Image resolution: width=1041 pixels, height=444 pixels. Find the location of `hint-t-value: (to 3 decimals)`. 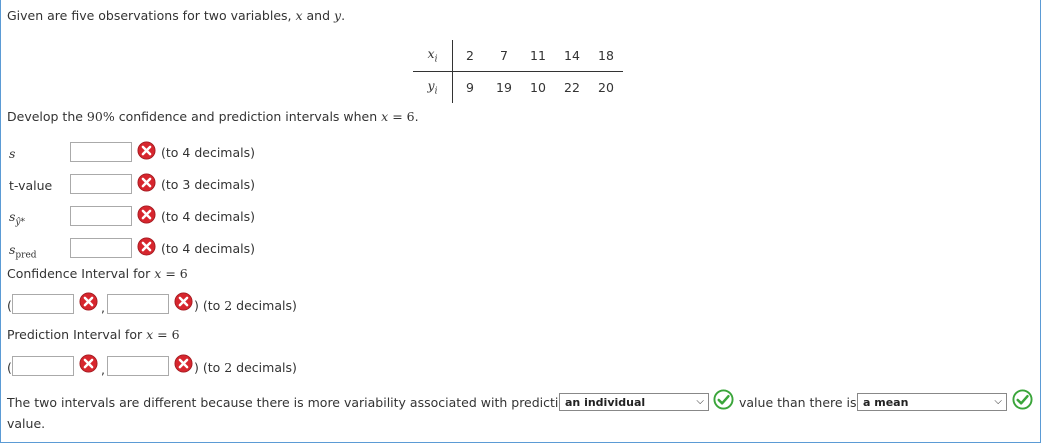

hint-t-value: (to 3 decimals) is located at coordinates (208, 184).